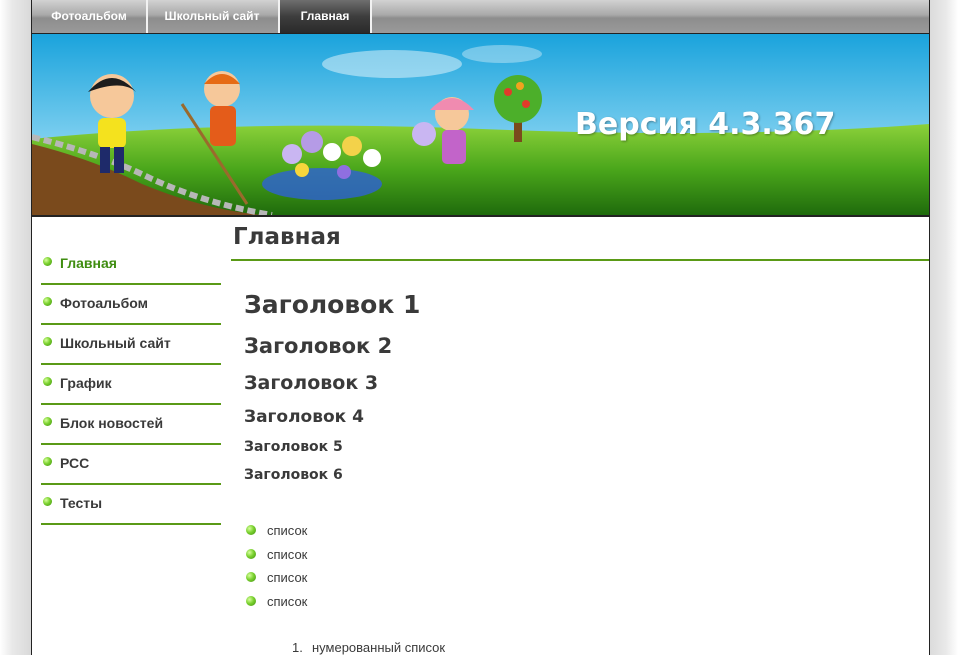 This screenshot has height=655, width=958. I want to click on version-label: Версия 4.3.367, so click(705, 124).